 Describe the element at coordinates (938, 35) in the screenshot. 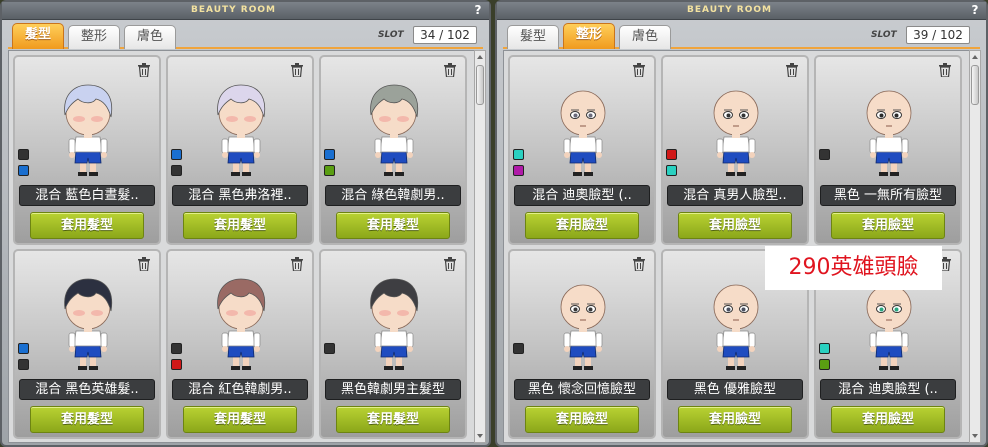

I see `slot-count: 39 / 102` at that location.